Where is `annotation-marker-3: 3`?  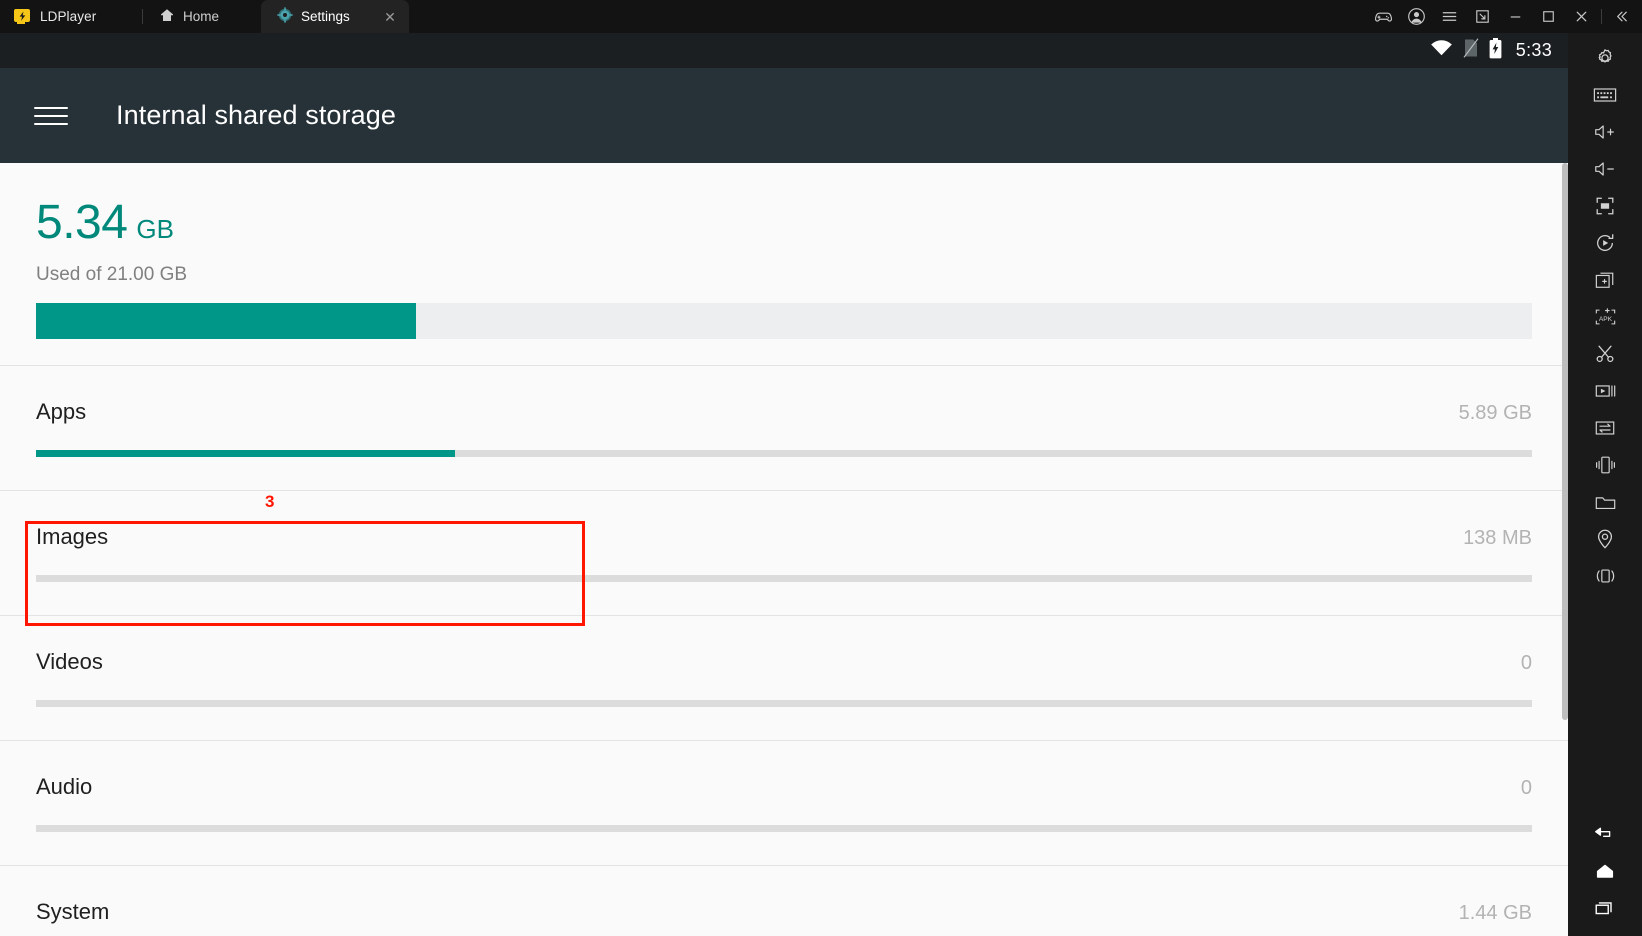 annotation-marker-3: 3 is located at coordinates (270, 501).